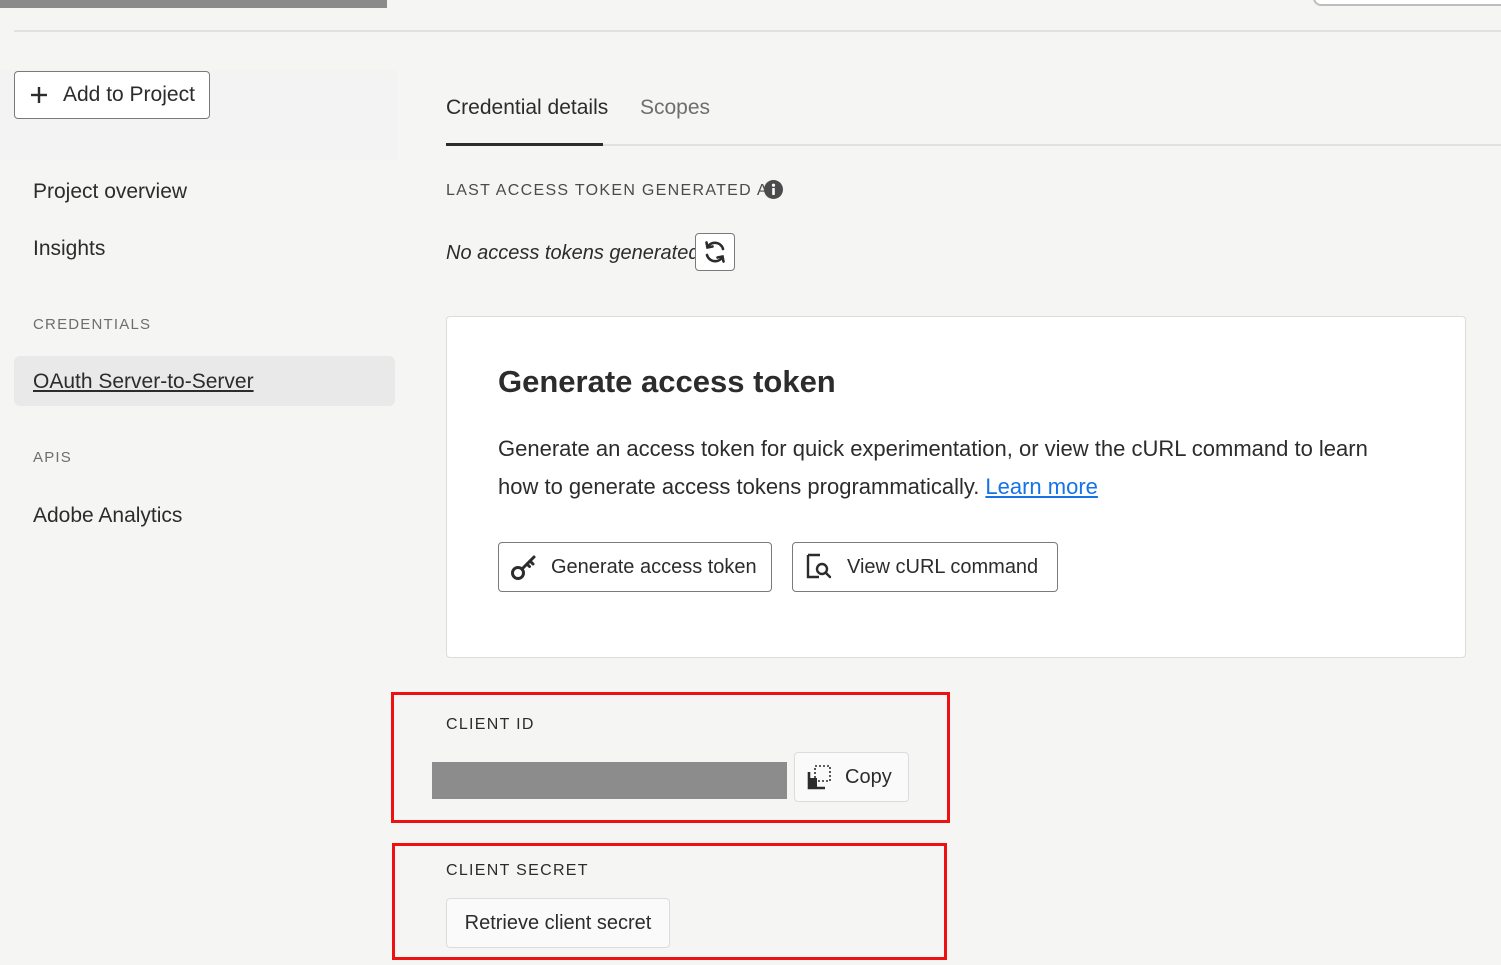  I want to click on sidebar-item-project-overview: Project overview, so click(110, 192).